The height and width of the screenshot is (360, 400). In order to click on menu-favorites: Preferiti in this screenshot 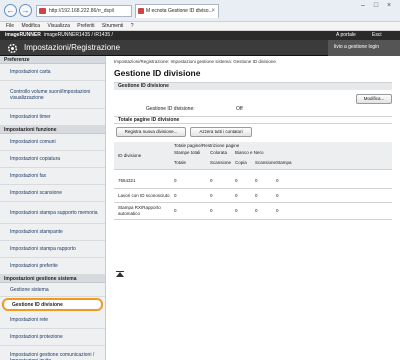, I will do `click(85, 26)`.